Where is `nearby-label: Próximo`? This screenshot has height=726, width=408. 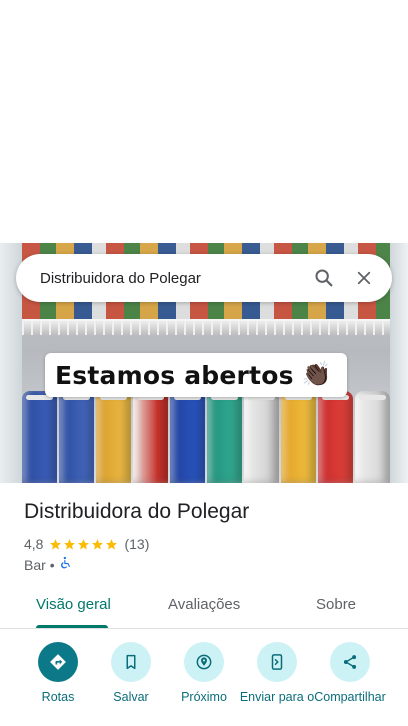 nearby-label: Próximo is located at coordinates (204, 697).